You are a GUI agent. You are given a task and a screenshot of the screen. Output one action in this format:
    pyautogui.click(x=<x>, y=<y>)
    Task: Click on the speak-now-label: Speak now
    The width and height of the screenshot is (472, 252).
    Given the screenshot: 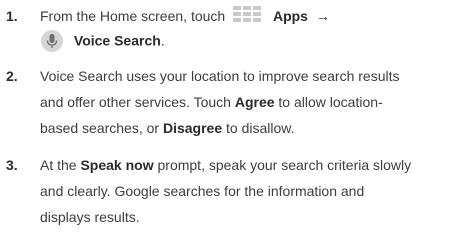 What is the action you would take?
    pyautogui.click(x=117, y=165)
    